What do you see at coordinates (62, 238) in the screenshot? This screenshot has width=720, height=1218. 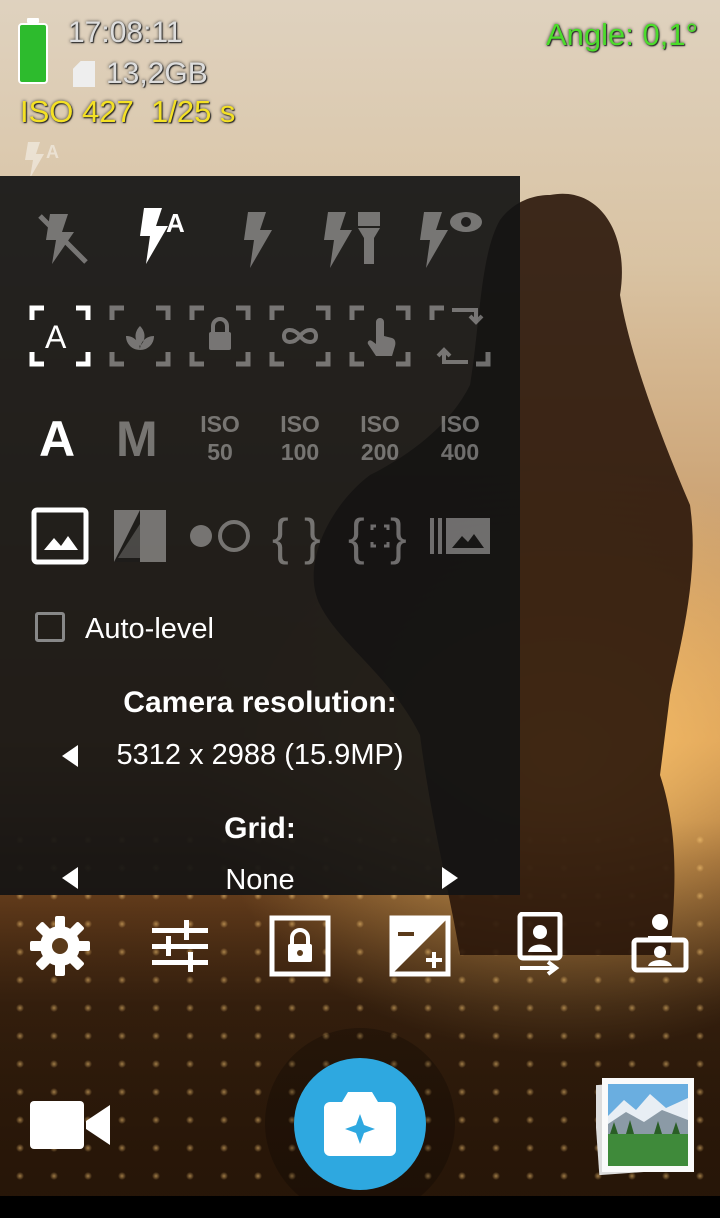 I see `flash-off-icon` at bounding box center [62, 238].